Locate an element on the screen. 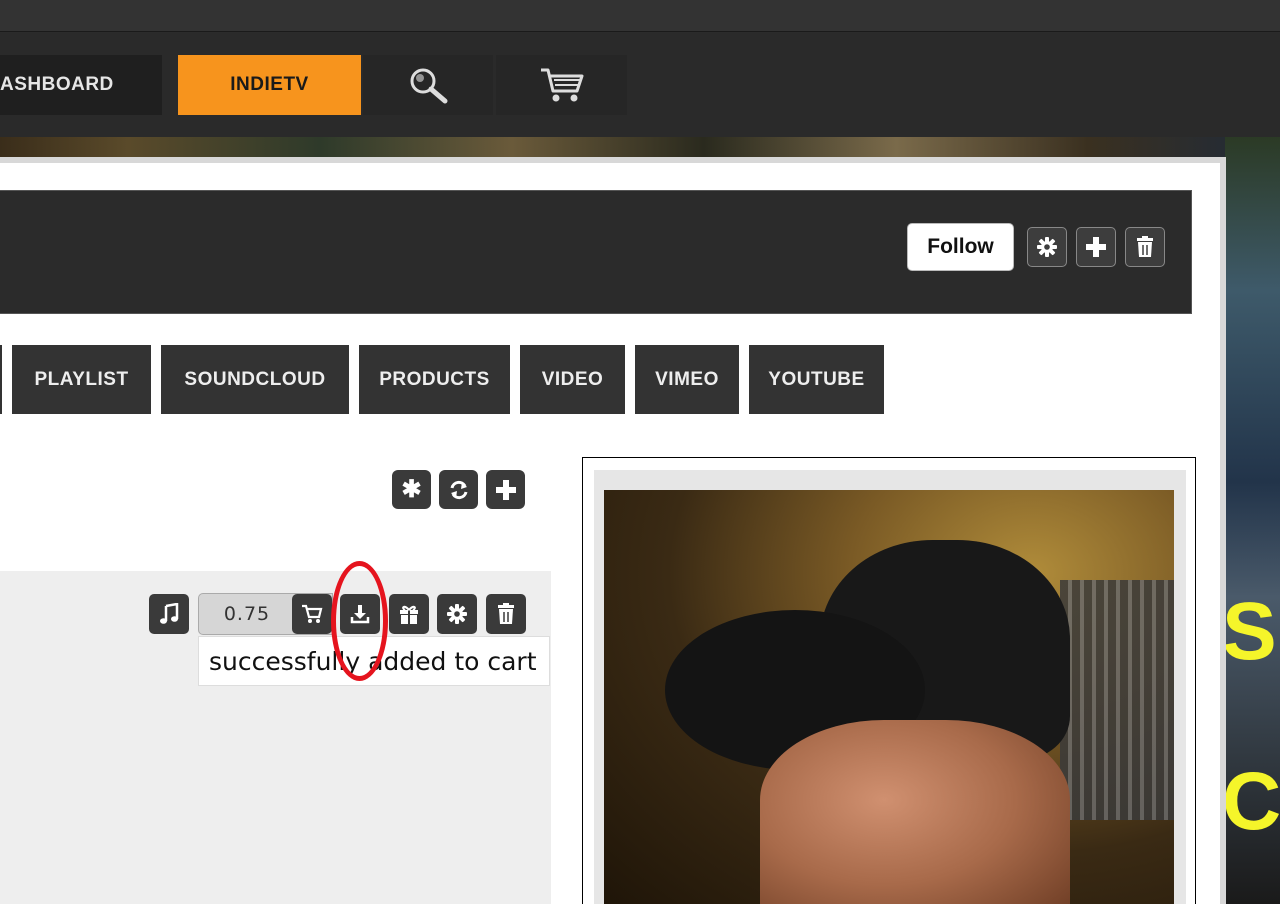  nav-dashboard-label: ASHBOARD is located at coordinates (57, 84).